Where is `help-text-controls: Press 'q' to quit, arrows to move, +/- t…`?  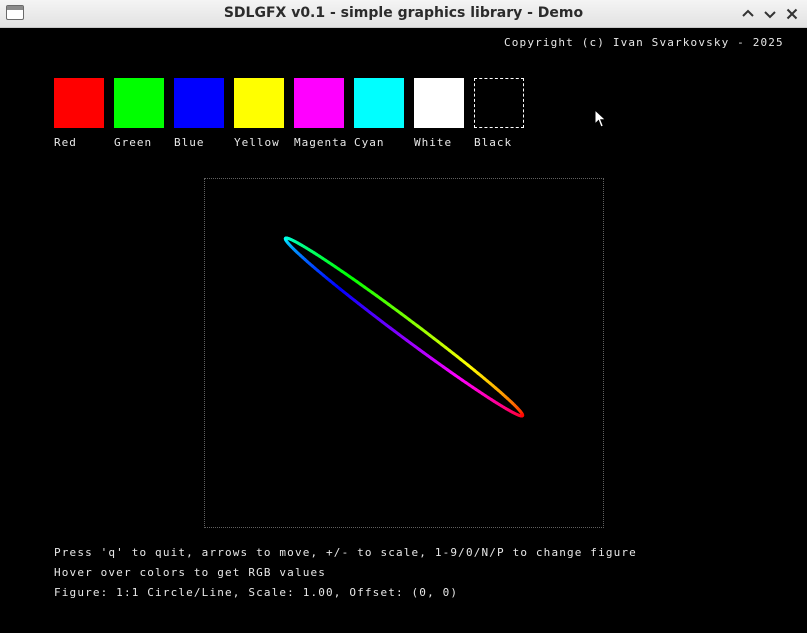 help-text-controls: Press 'q' to quit, arrows to move, +/- t… is located at coordinates (345, 552).